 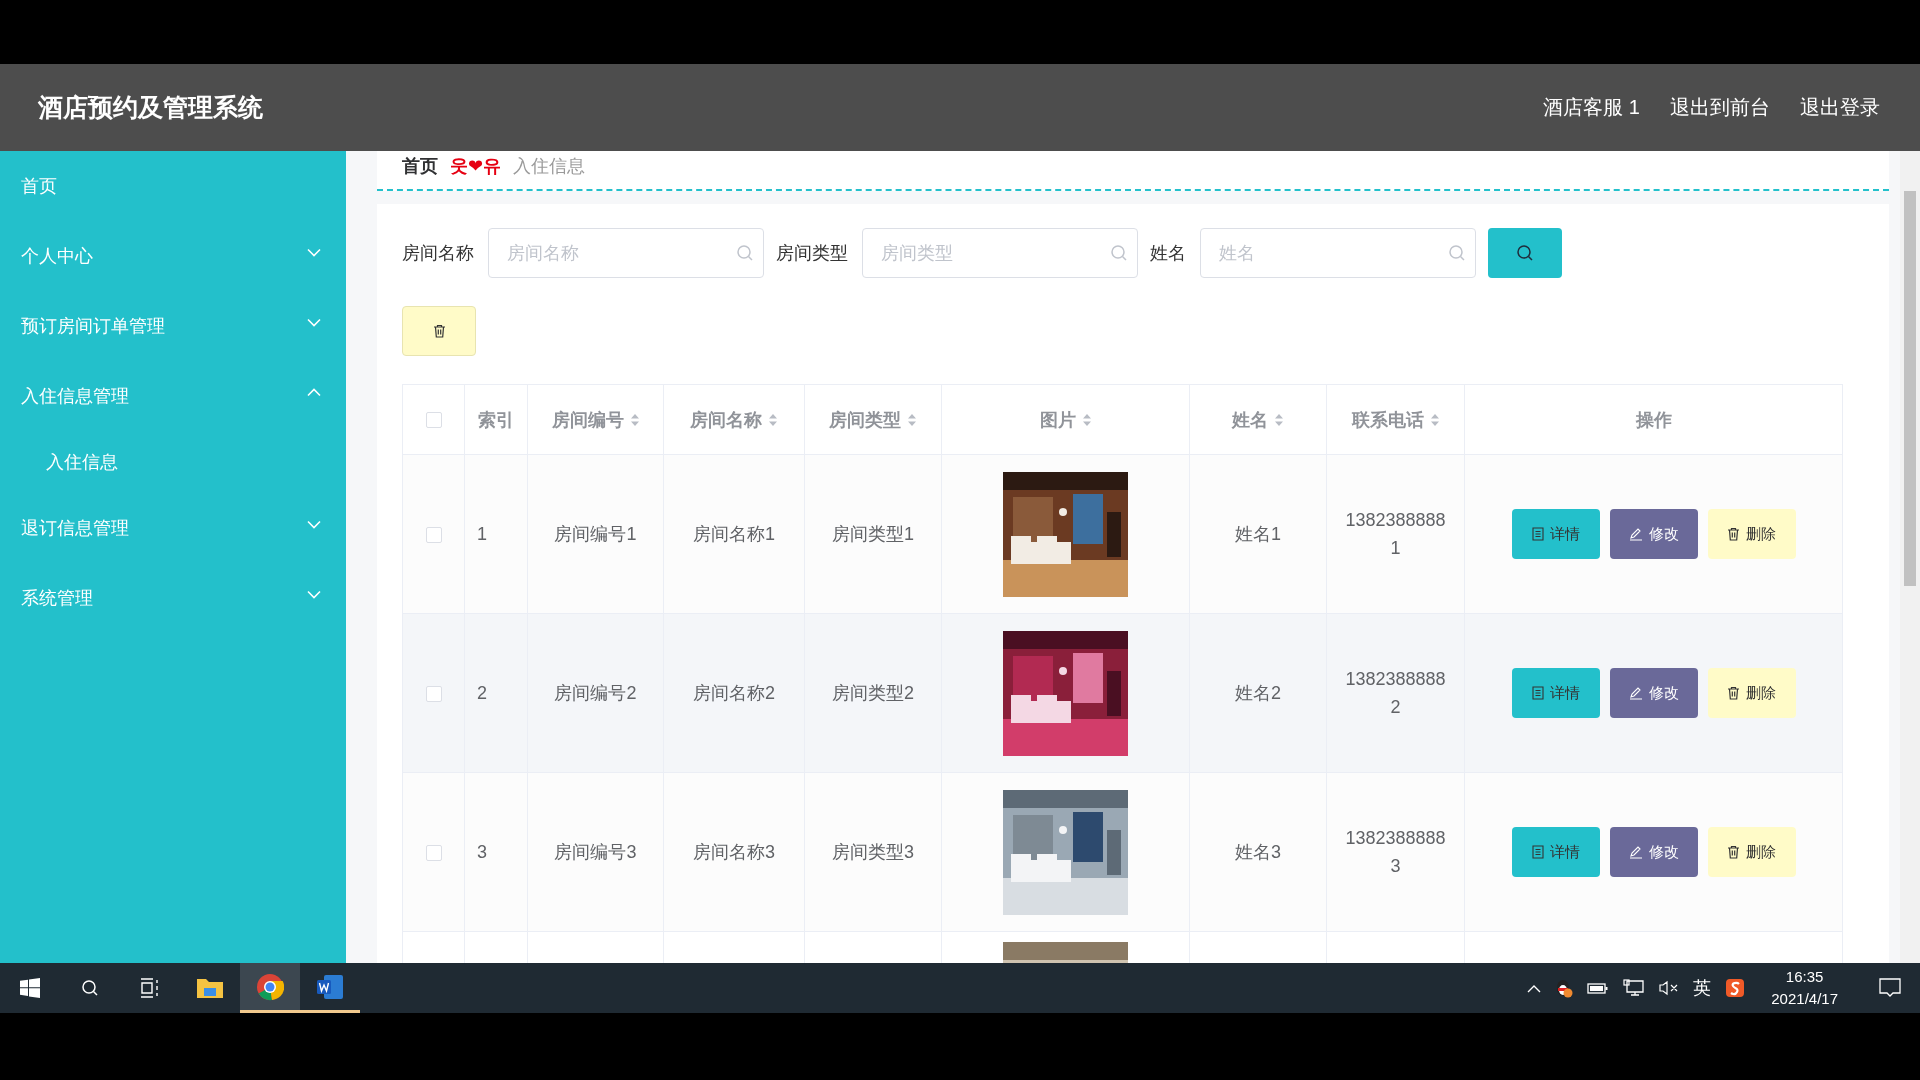 What do you see at coordinates (482, 533) in the screenshot?
I see `table-cell: 1` at bounding box center [482, 533].